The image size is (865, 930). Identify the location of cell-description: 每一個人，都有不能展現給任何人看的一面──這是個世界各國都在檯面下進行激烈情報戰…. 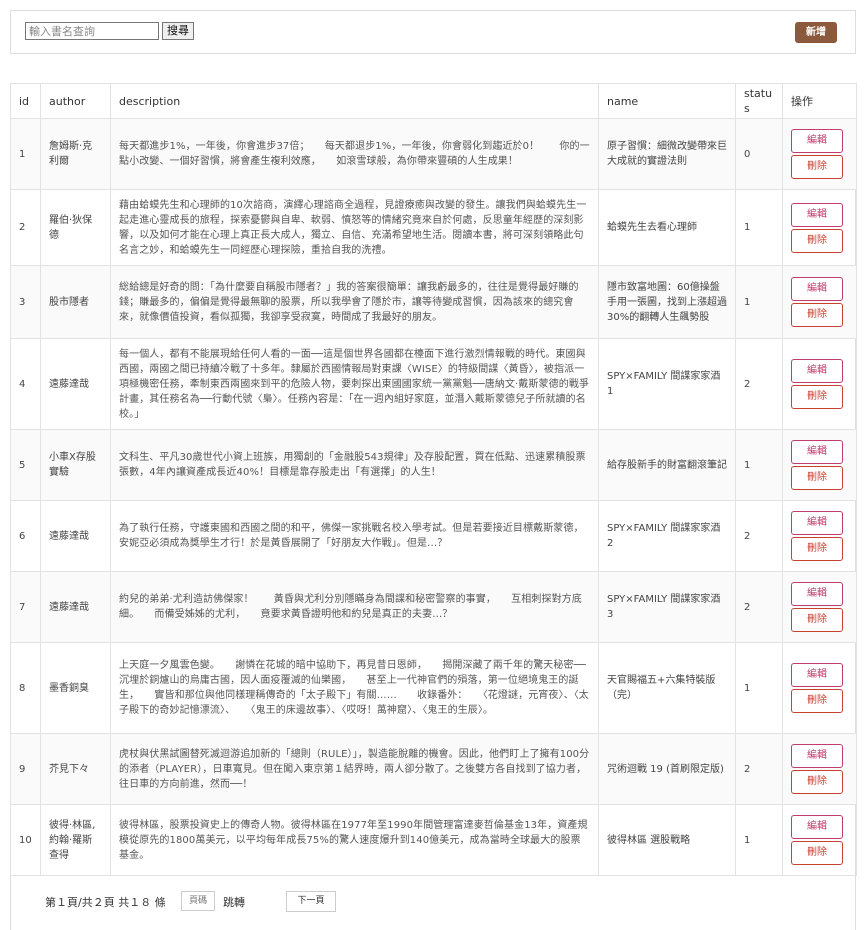
(354, 384).